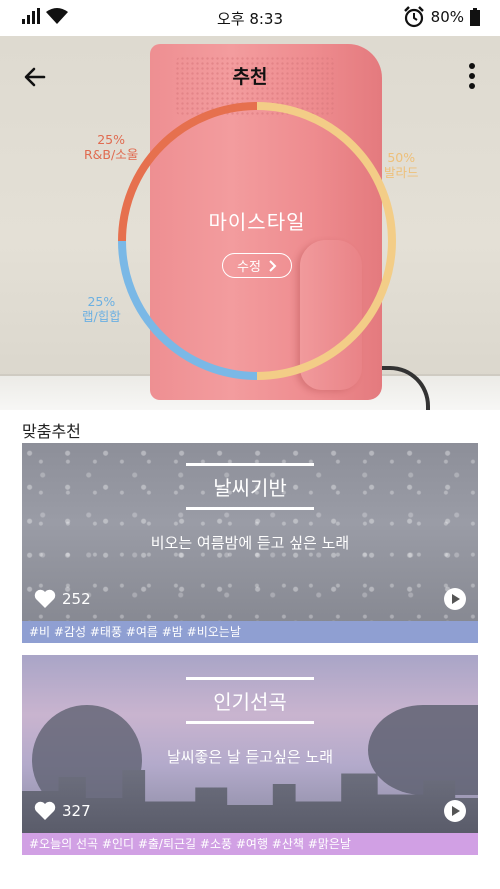  What do you see at coordinates (111, 154) in the screenshot?
I see `segment-genre: R&B/소울` at bounding box center [111, 154].